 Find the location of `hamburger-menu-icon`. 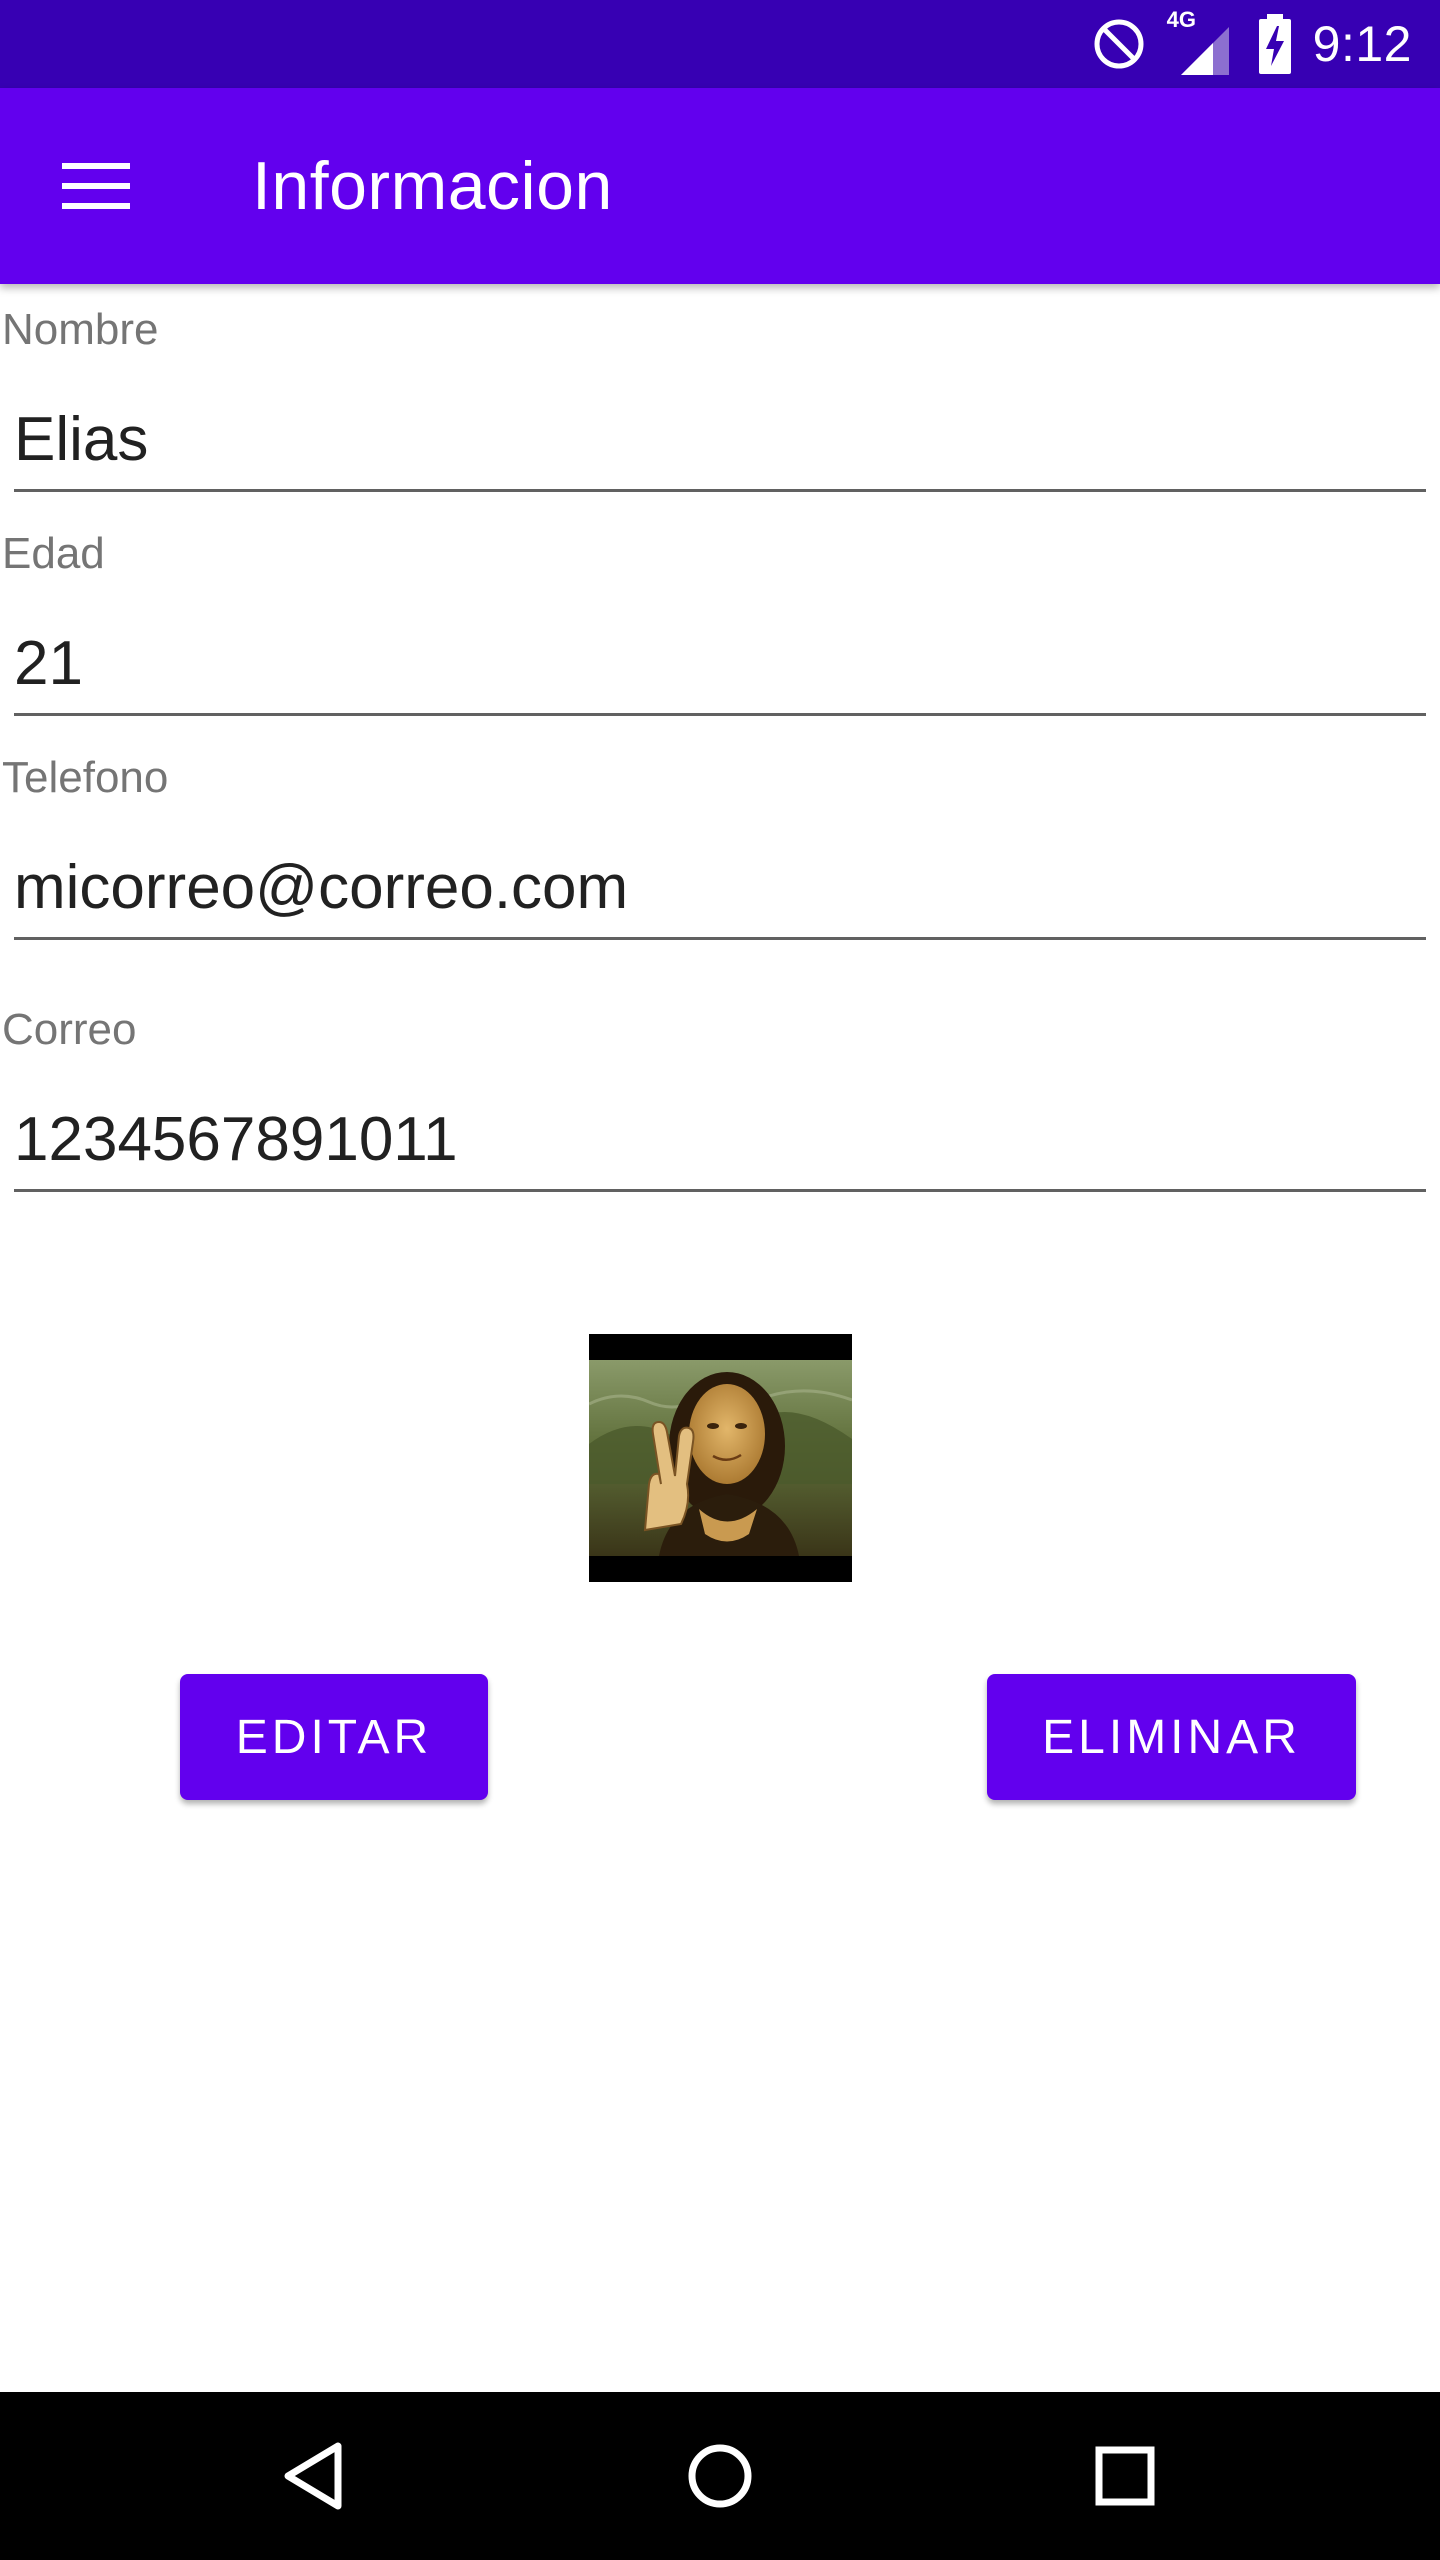

hamburger-menu-icon is located at coordinates (96, 186).